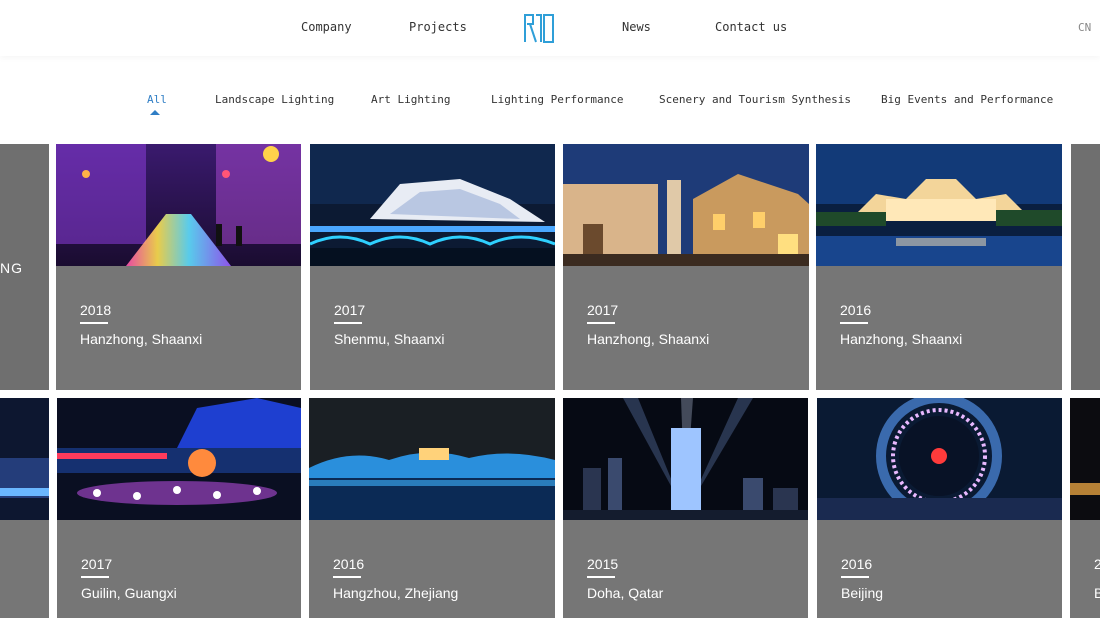 This screenshot has height=618, width=1100. I want to click on project-location: Shenmu, Shaanxi, so click(389, 339).